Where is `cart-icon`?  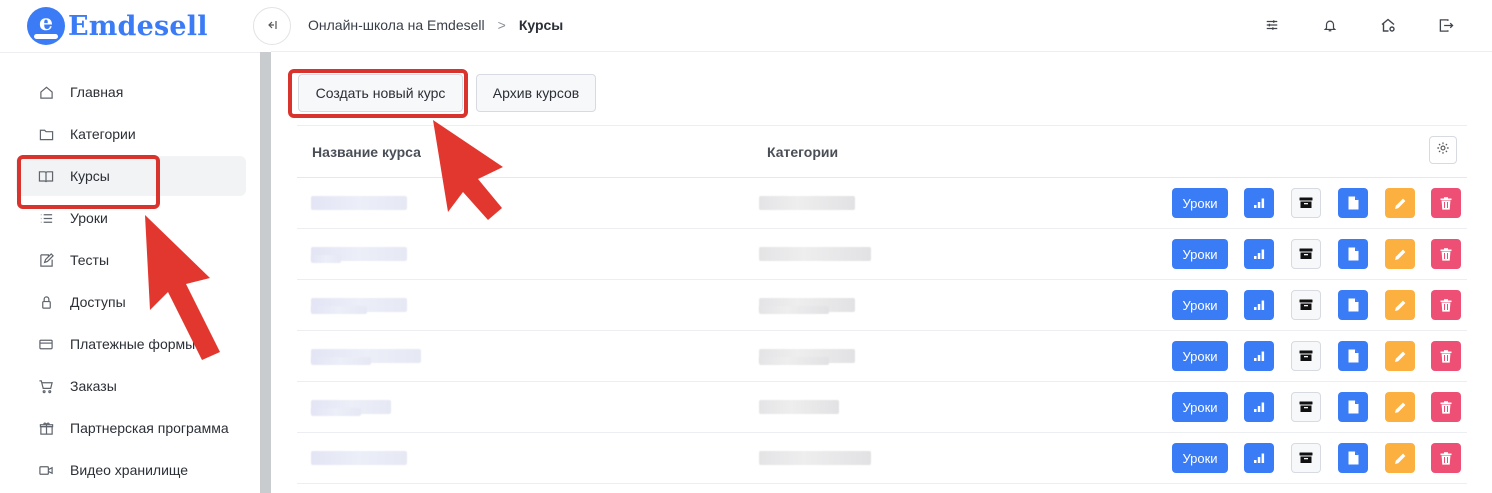 cart-icon is located at coordinates (46, 386).